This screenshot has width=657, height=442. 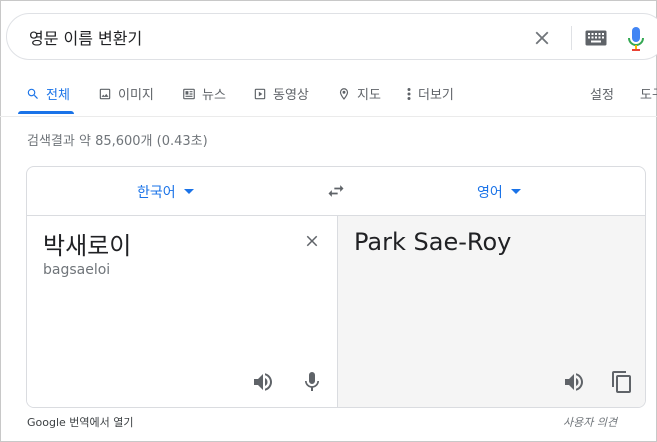 I want to click on swap-languages-button, so click(x=336, y=191).